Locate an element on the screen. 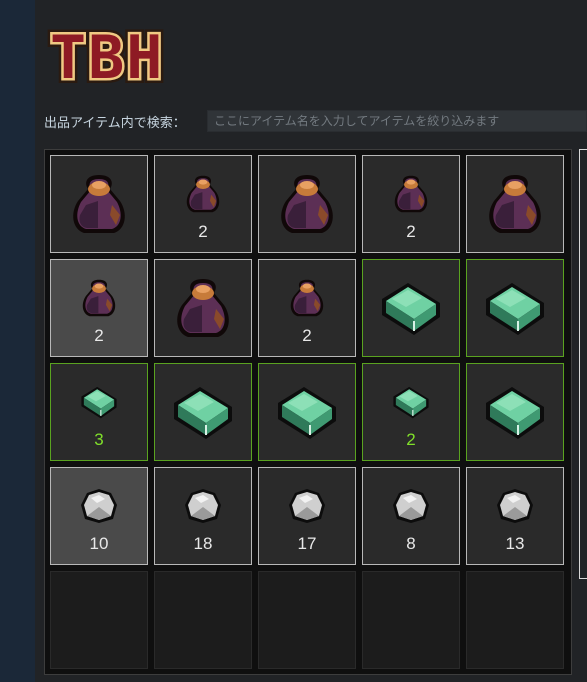 This screenshot has height=682, width=587. item-slot: 10 is located at coordinates (99, 516).